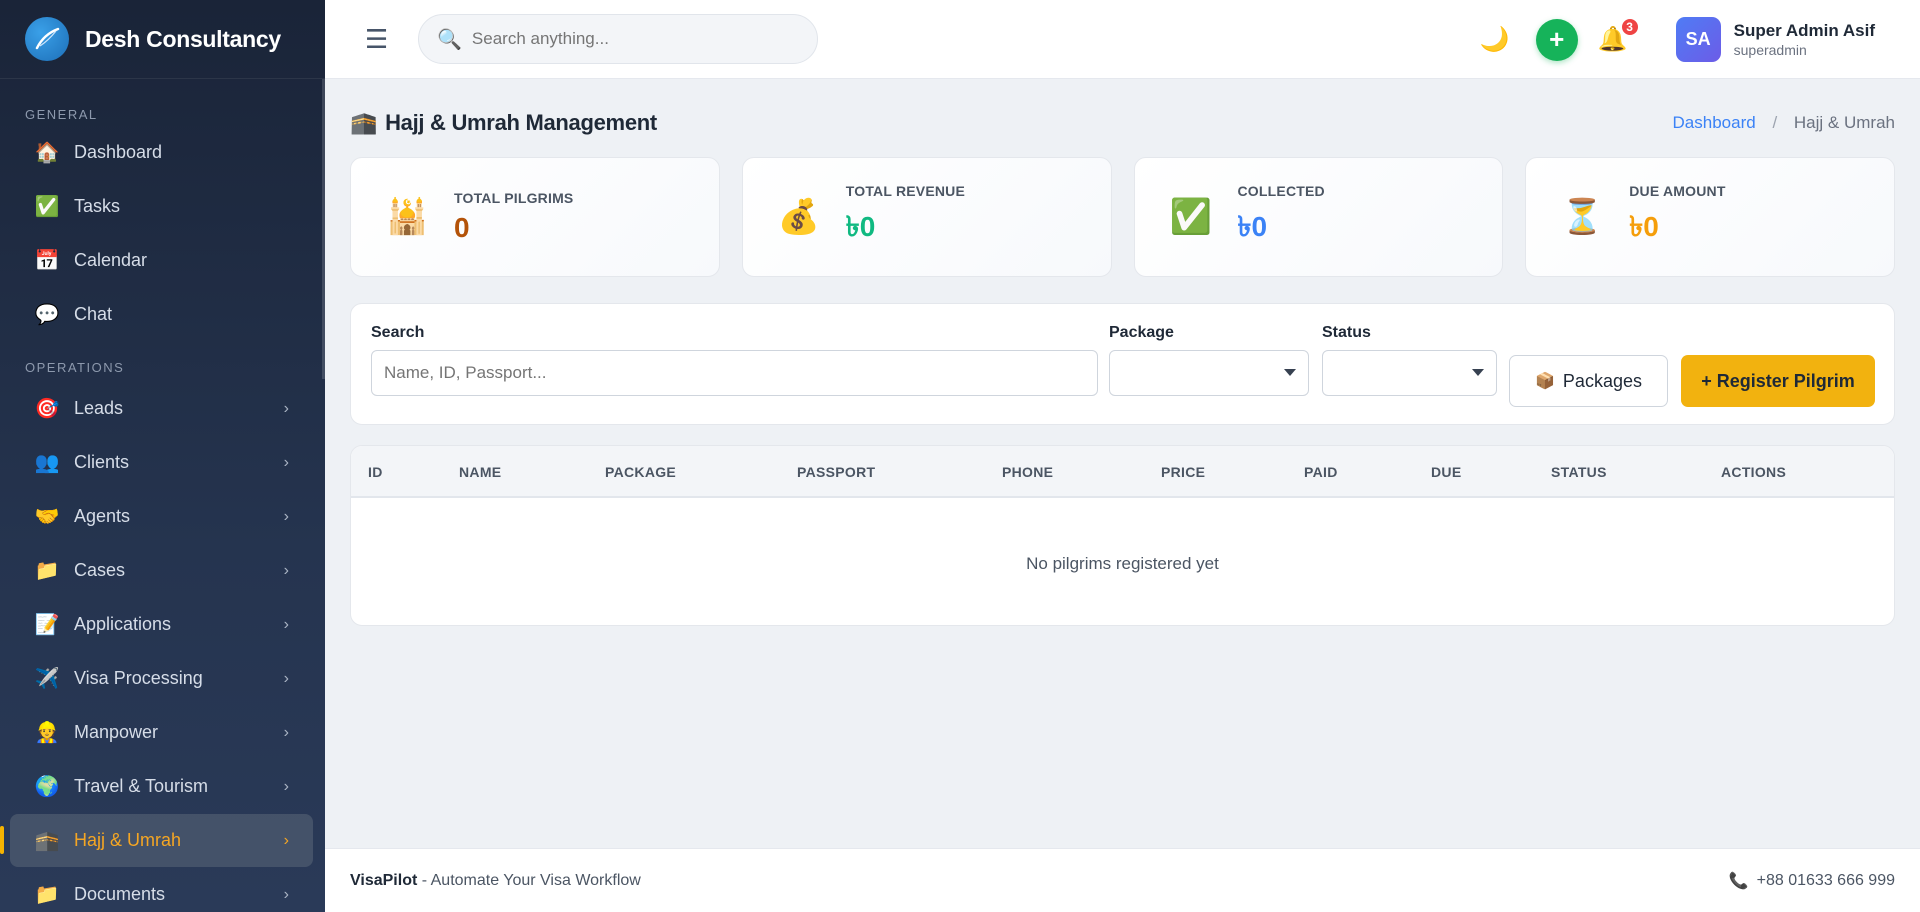 The image size is (1920, 912). What do you see at coordinates (449, 39) in the screenshot?
I see `search-icon: 🔍` at bounding box center [449, 39].